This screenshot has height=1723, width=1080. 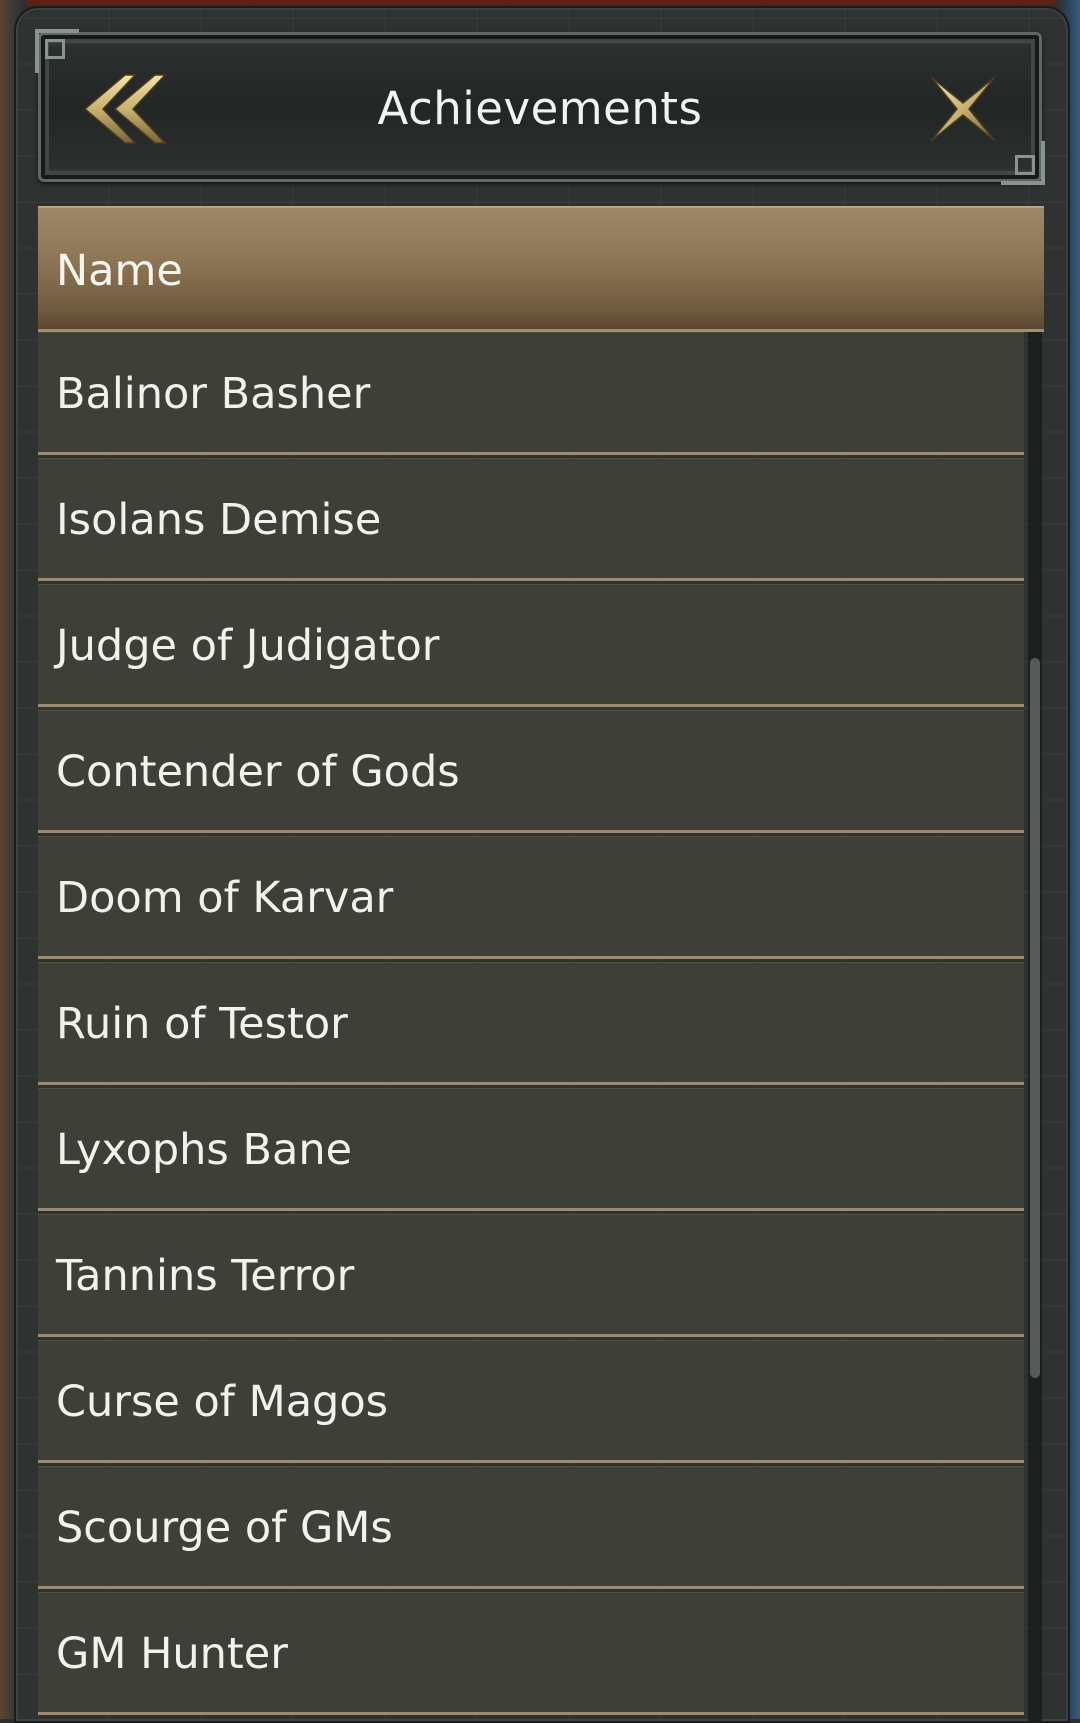 I want to click on achievement-name: Contender of Gods, so click(x=258, y=772).